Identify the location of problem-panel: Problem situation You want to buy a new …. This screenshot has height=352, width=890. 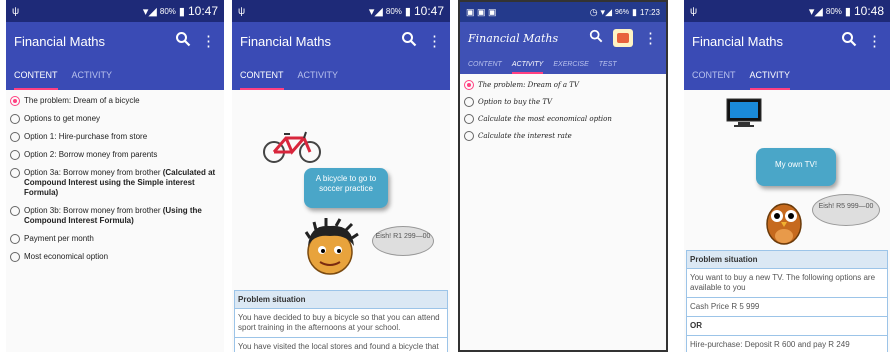
(787, 301).